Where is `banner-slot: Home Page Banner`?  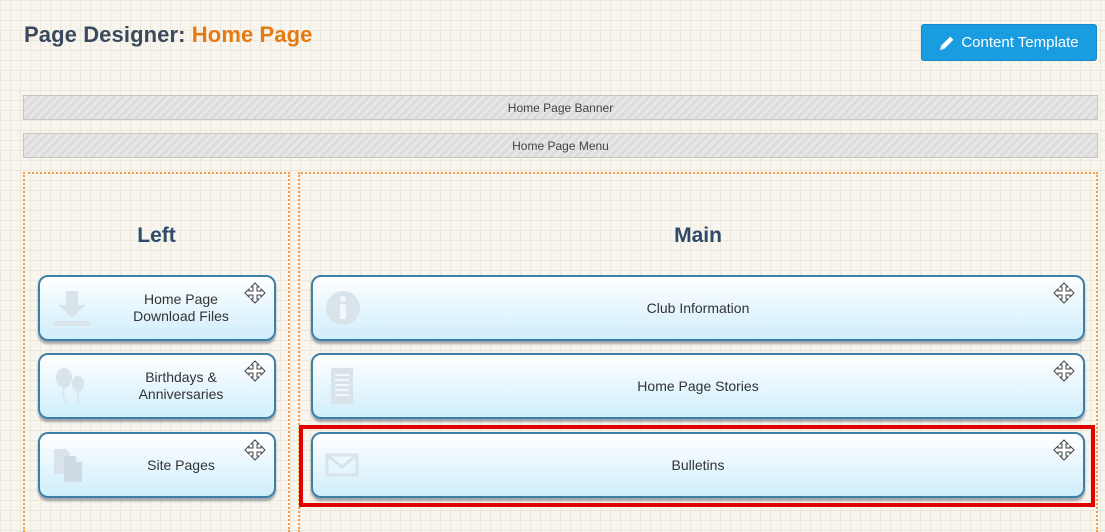
banner-slot: Home Page Banner is located at coordinates (560, 107).